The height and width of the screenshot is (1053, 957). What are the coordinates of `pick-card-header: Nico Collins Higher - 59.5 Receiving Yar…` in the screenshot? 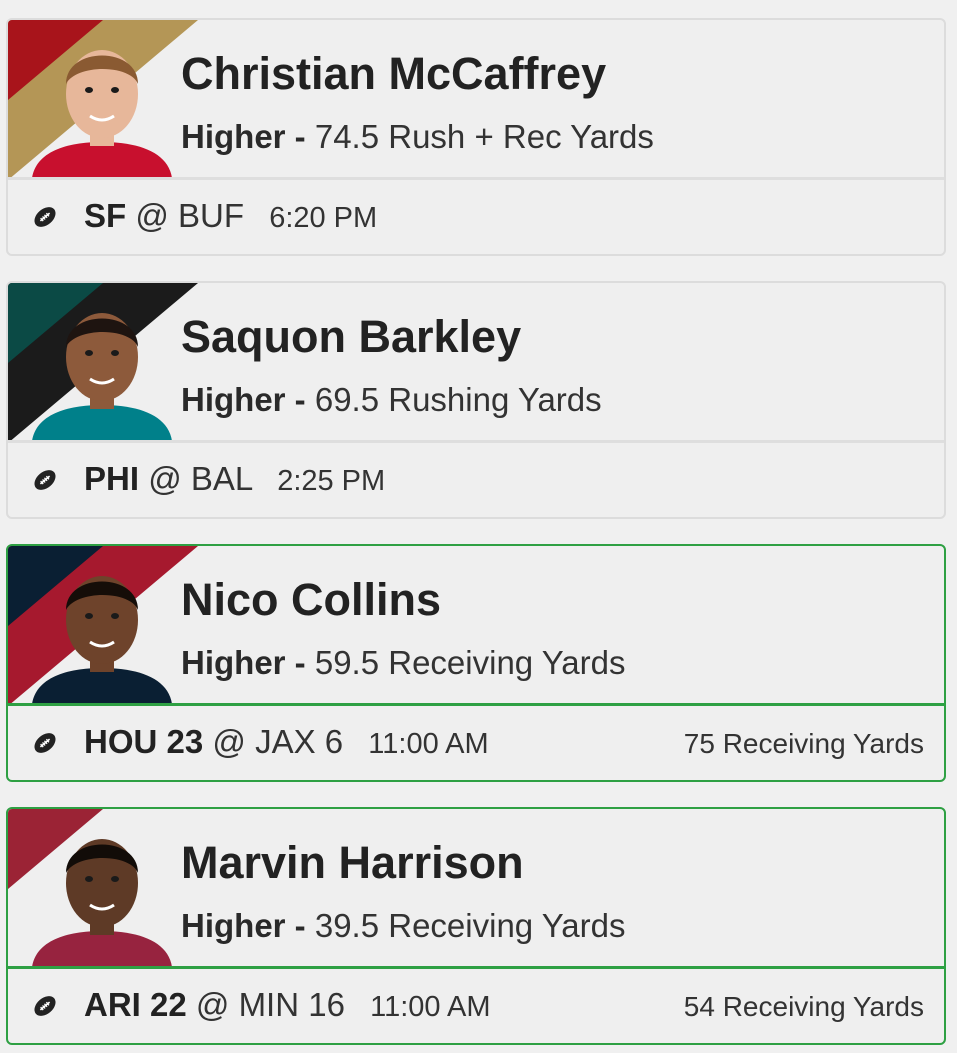 It's located at (476, 626).